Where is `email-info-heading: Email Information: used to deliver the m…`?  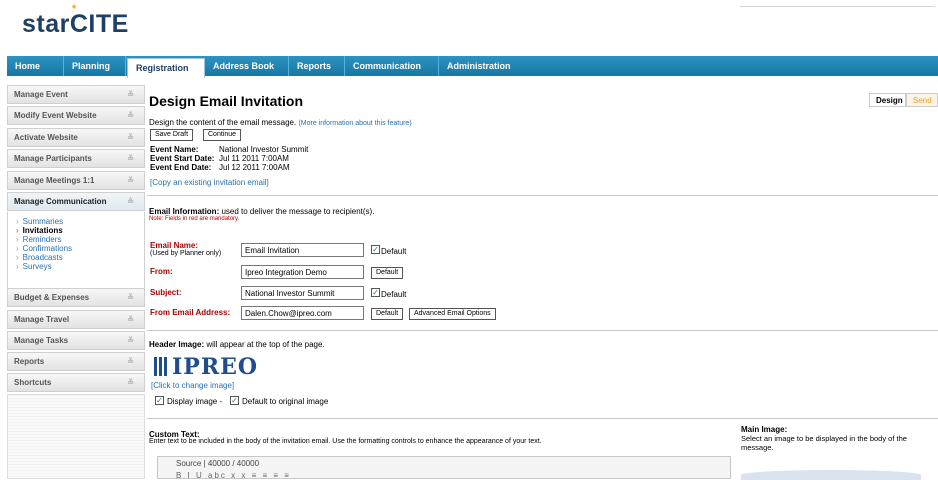 email-info-heading: Email Information: used to deliver the m… is located at coordinates (261, 211).